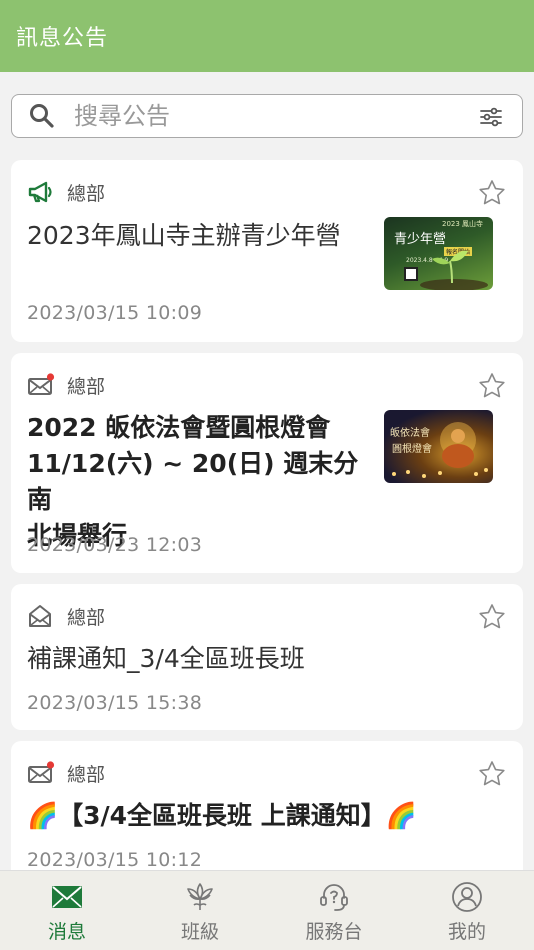 This screenshot has width=534, height=950. Describe the element at coordinates (491, 117) in the screenshot. I see `filter-icon` at that location.